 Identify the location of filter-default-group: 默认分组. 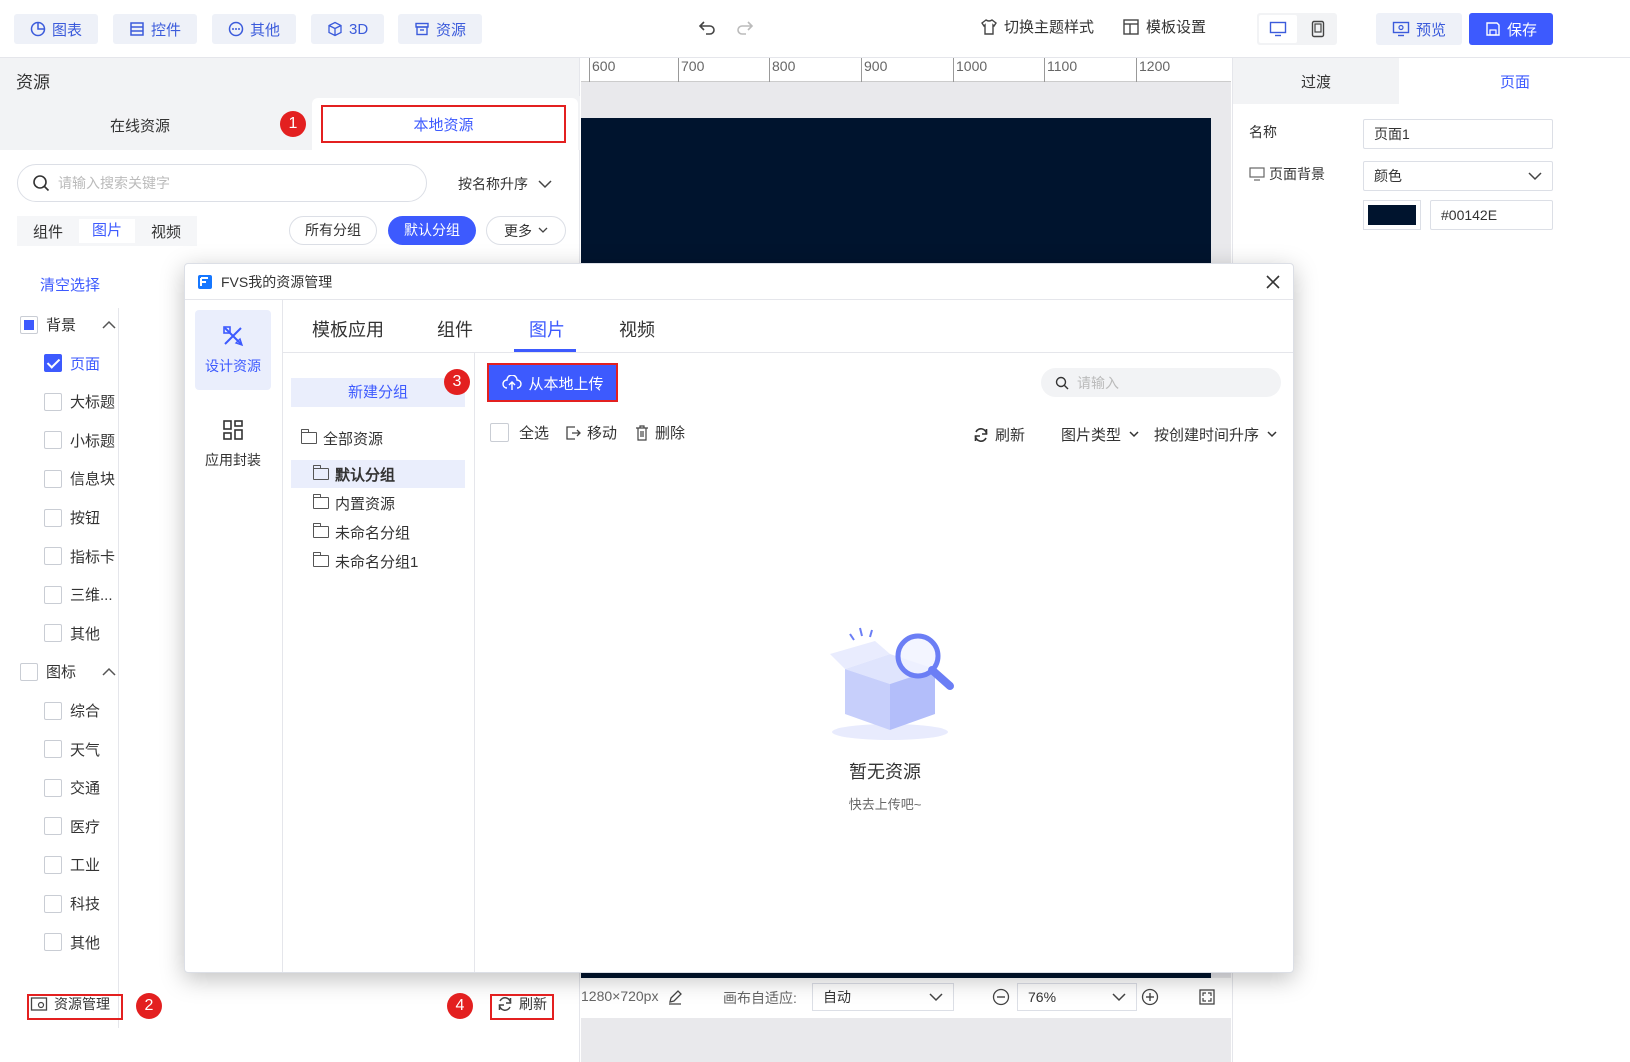
(432, 230).